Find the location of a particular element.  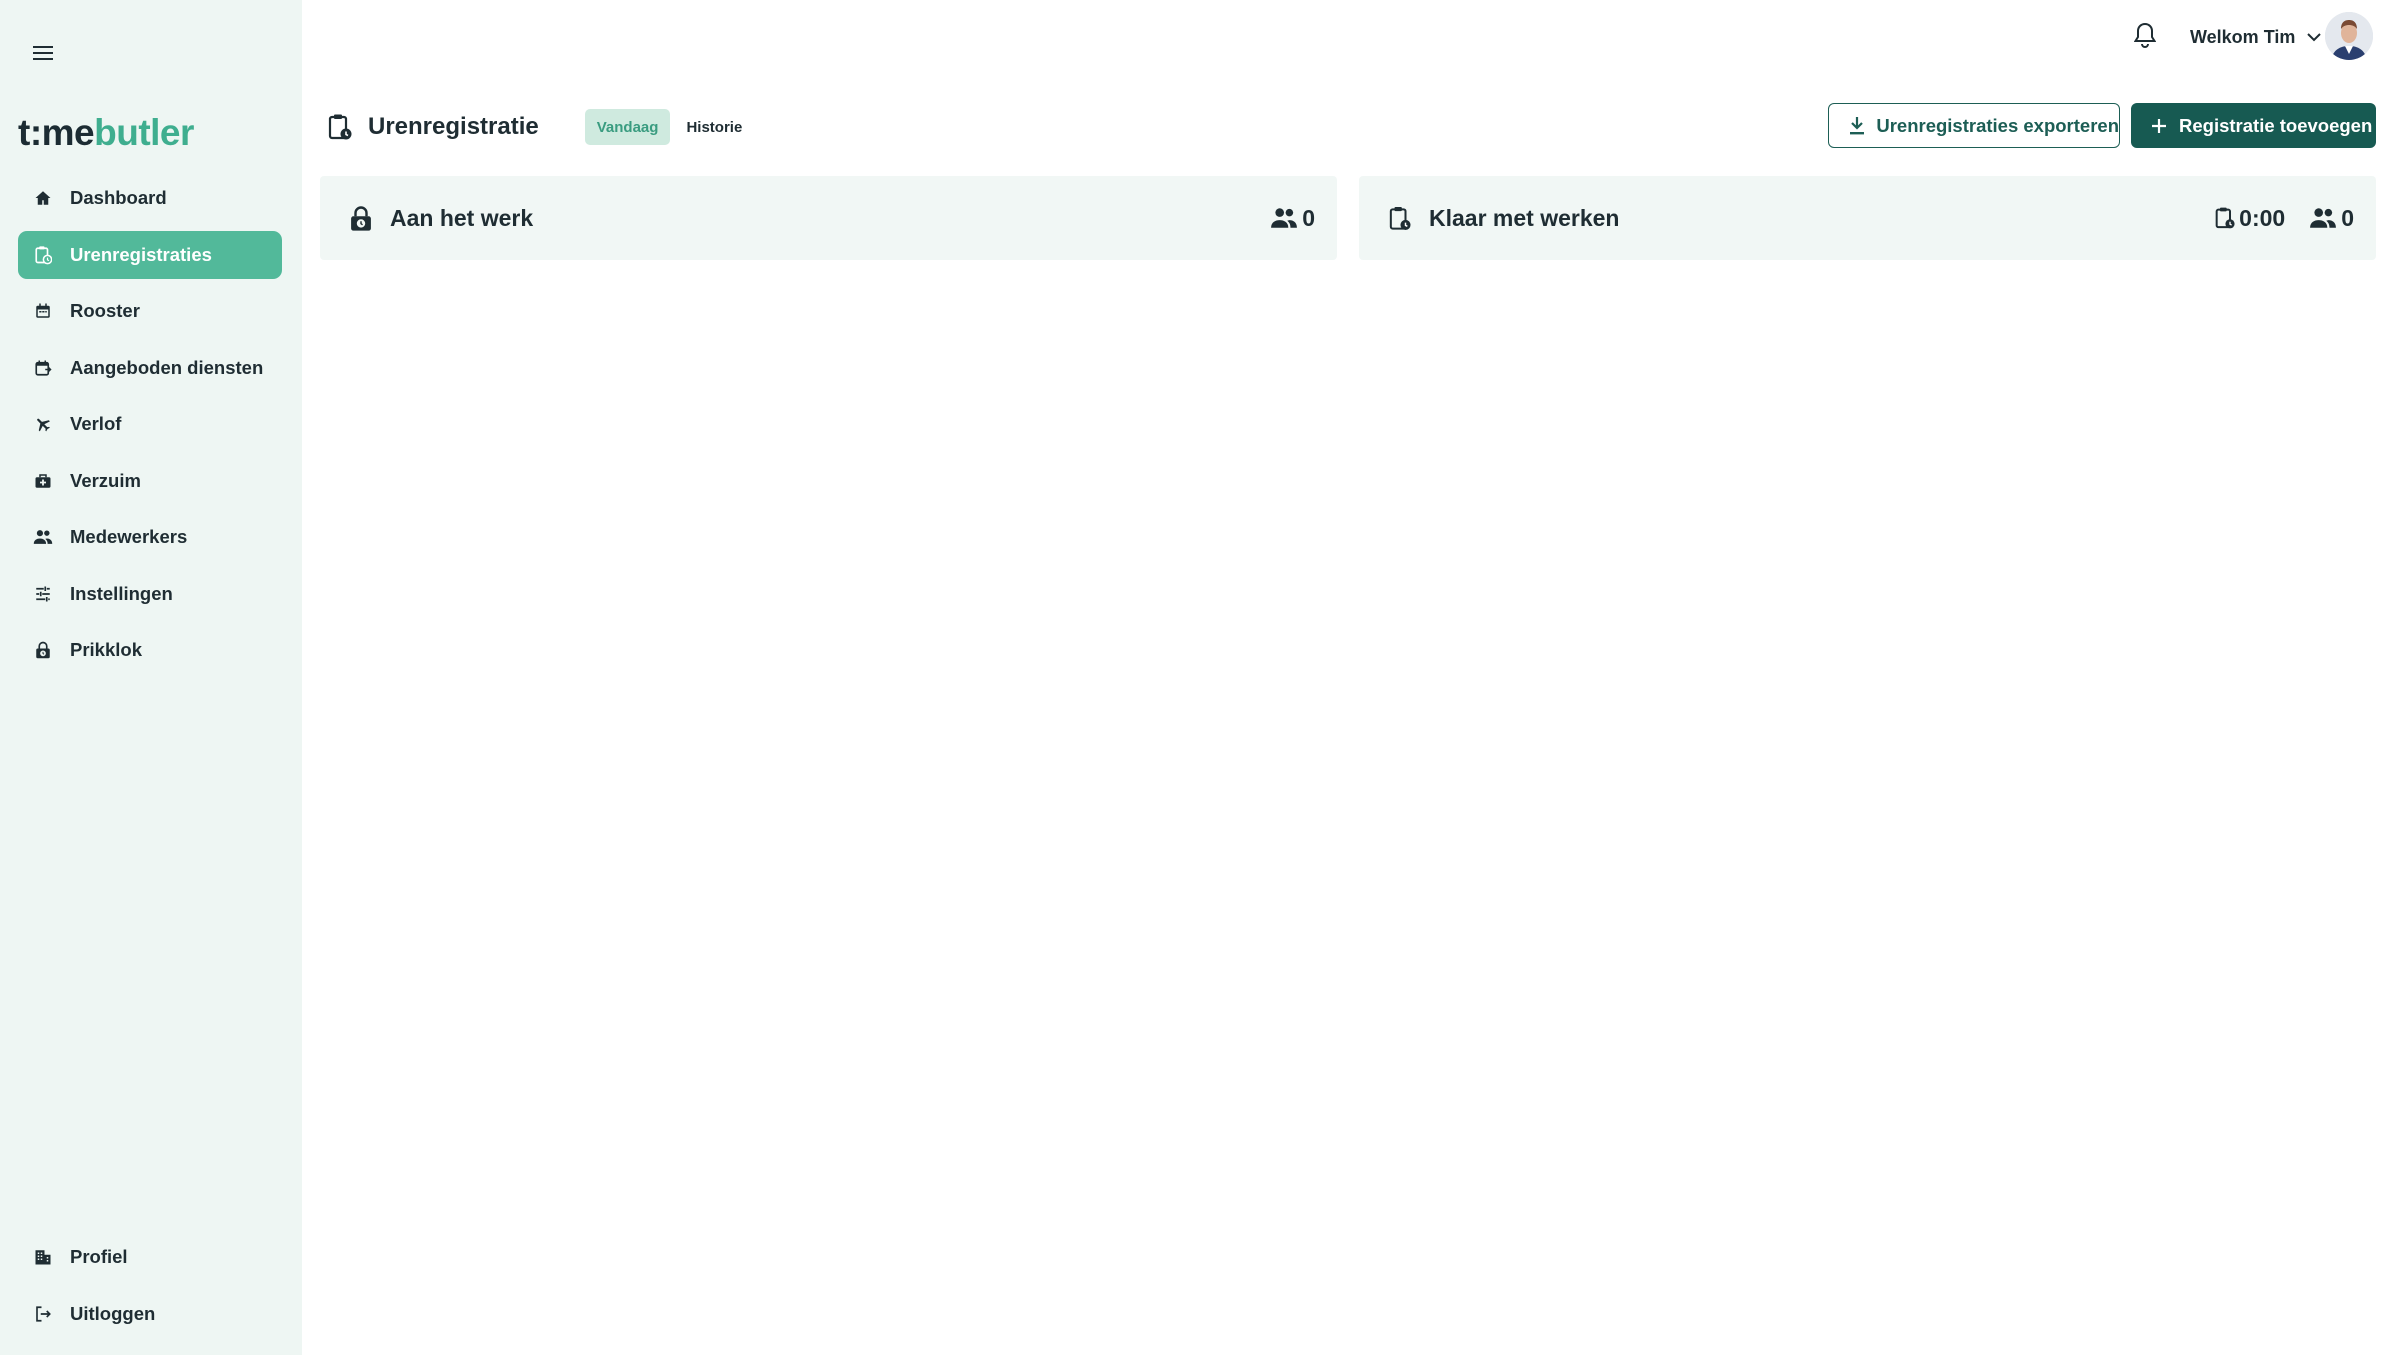

logout-icon is located at coordinates (43, 1314).